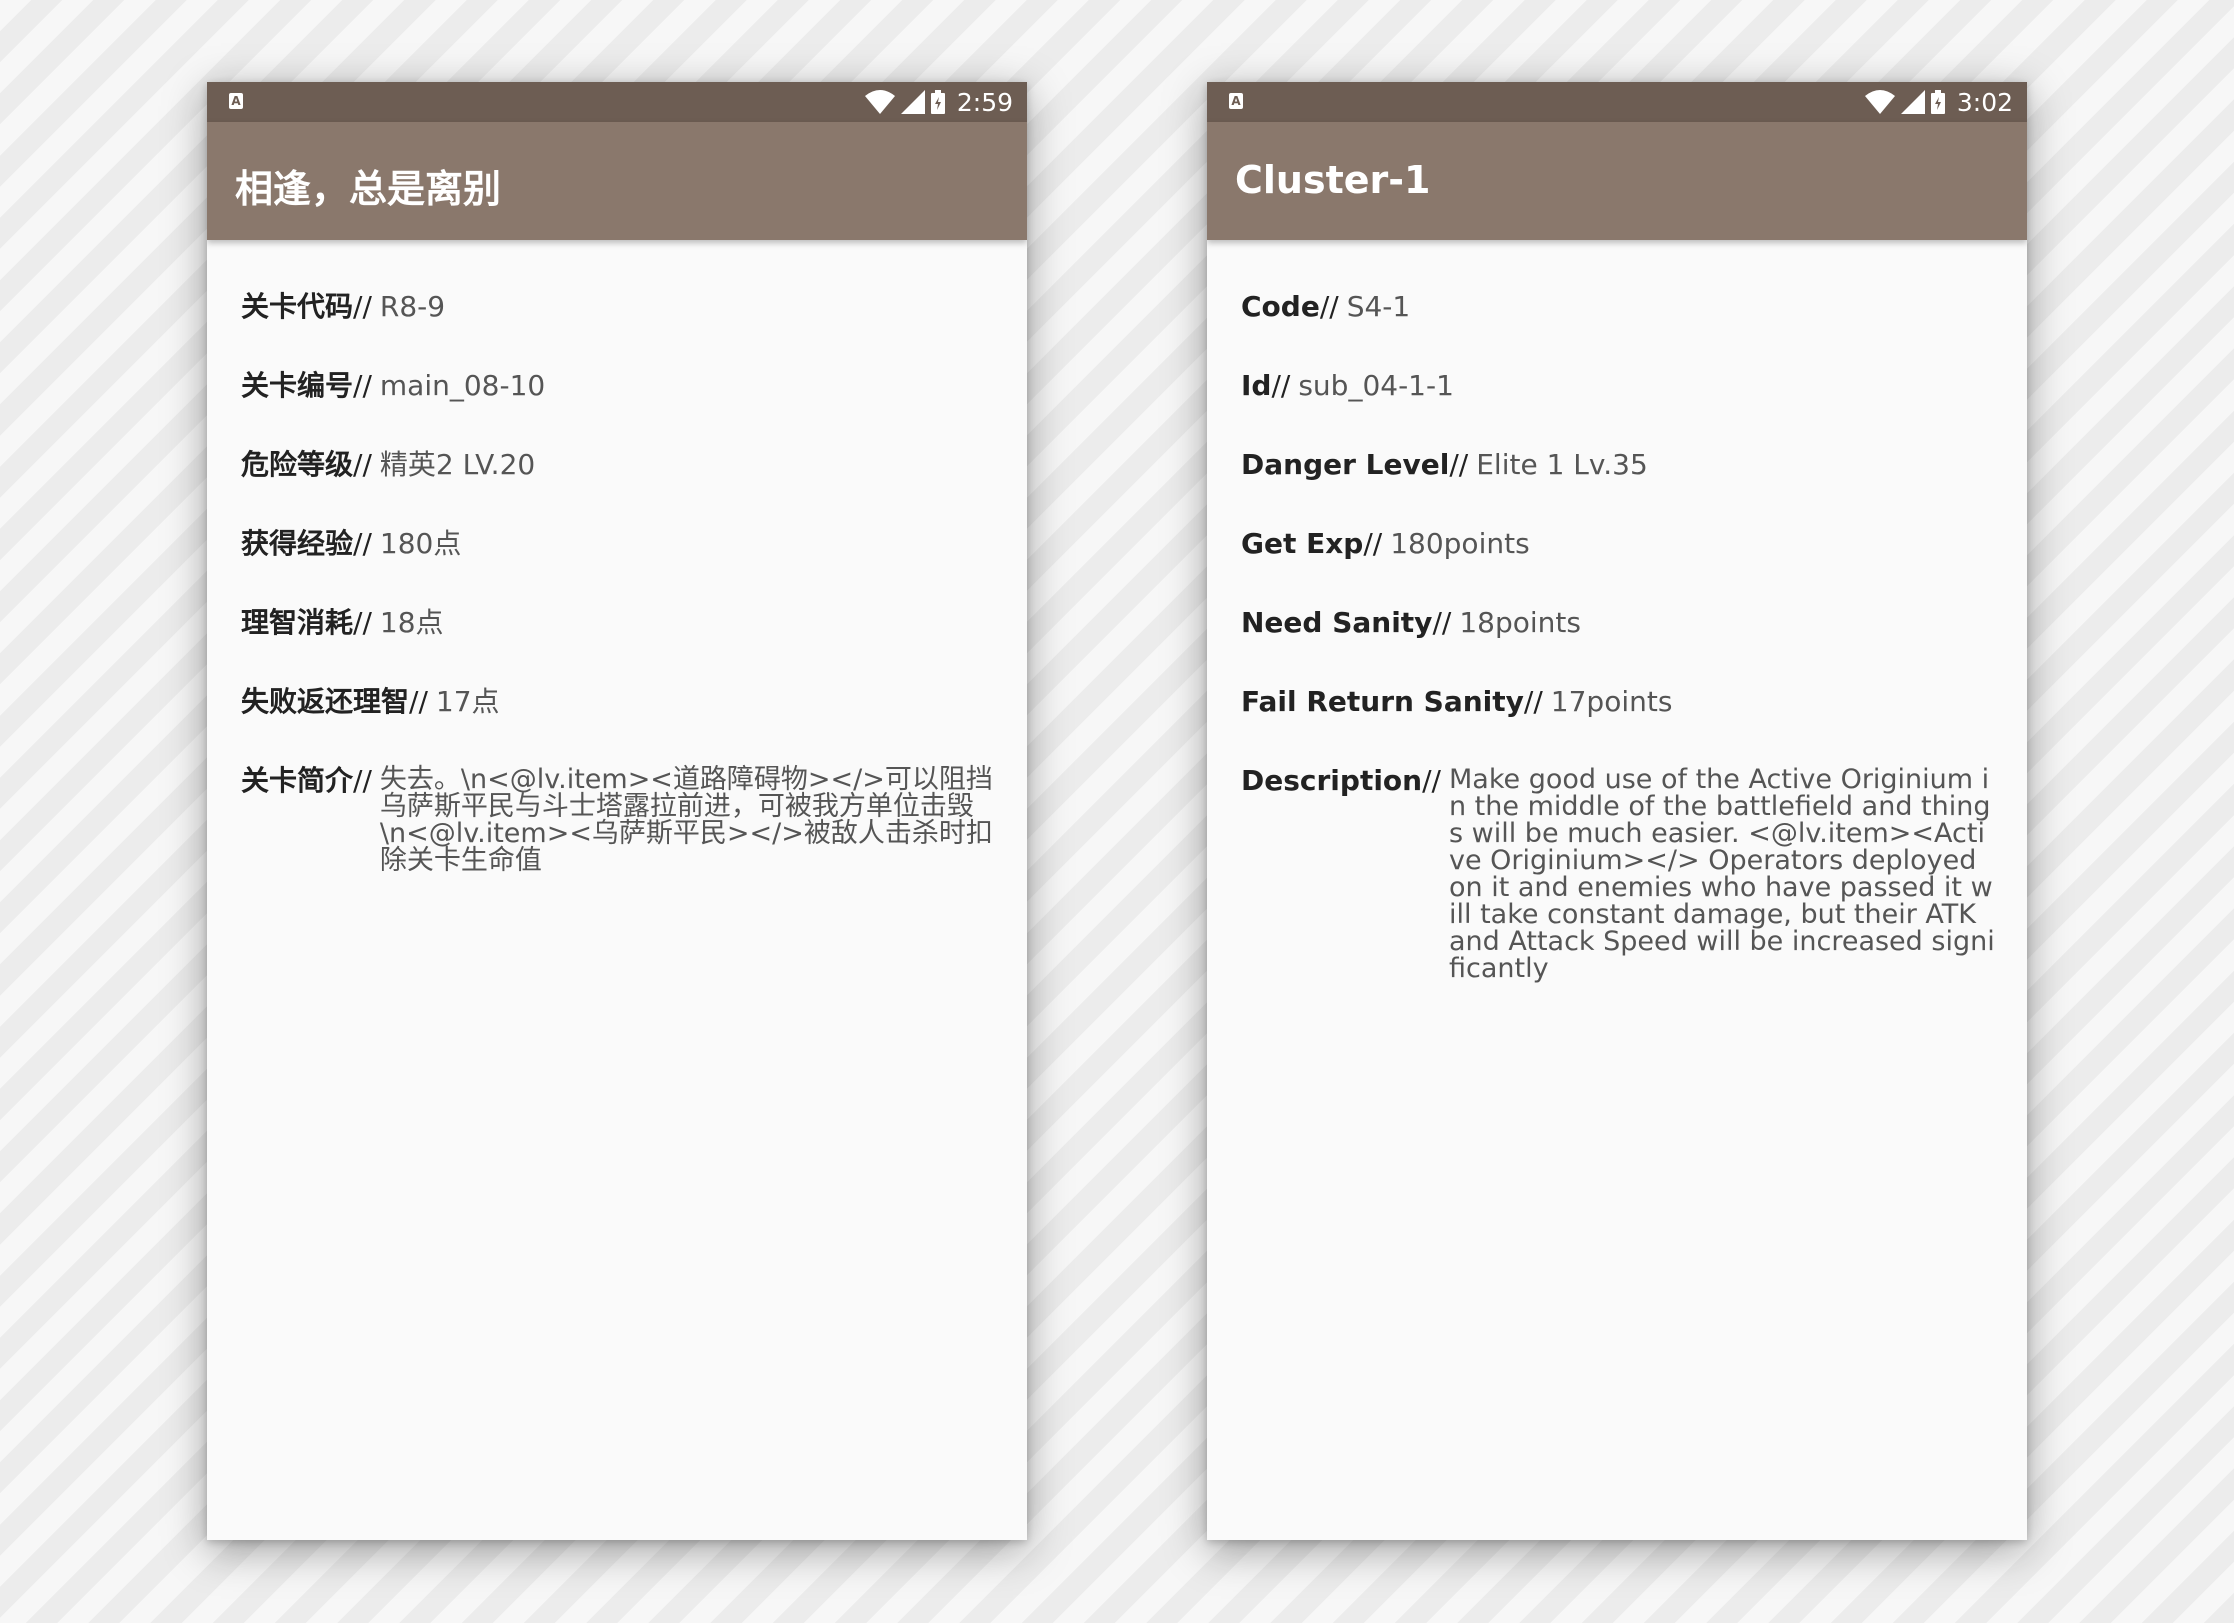  What do you see at coordinates (619, 307) in the screenshot?
I see `field-stage-code: 关卡代码// R8-9` at bounding box center [619, 307].